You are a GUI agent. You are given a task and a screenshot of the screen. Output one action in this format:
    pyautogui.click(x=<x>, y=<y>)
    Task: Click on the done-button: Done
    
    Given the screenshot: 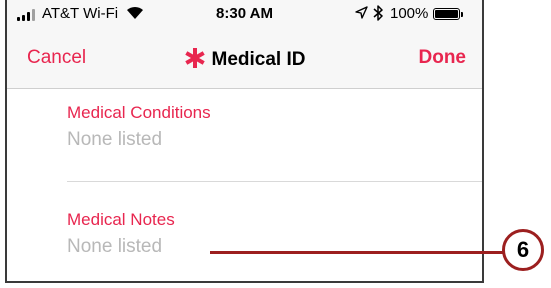 What is the action you would take?
    pyautogui.click(x=443, y=58)
    